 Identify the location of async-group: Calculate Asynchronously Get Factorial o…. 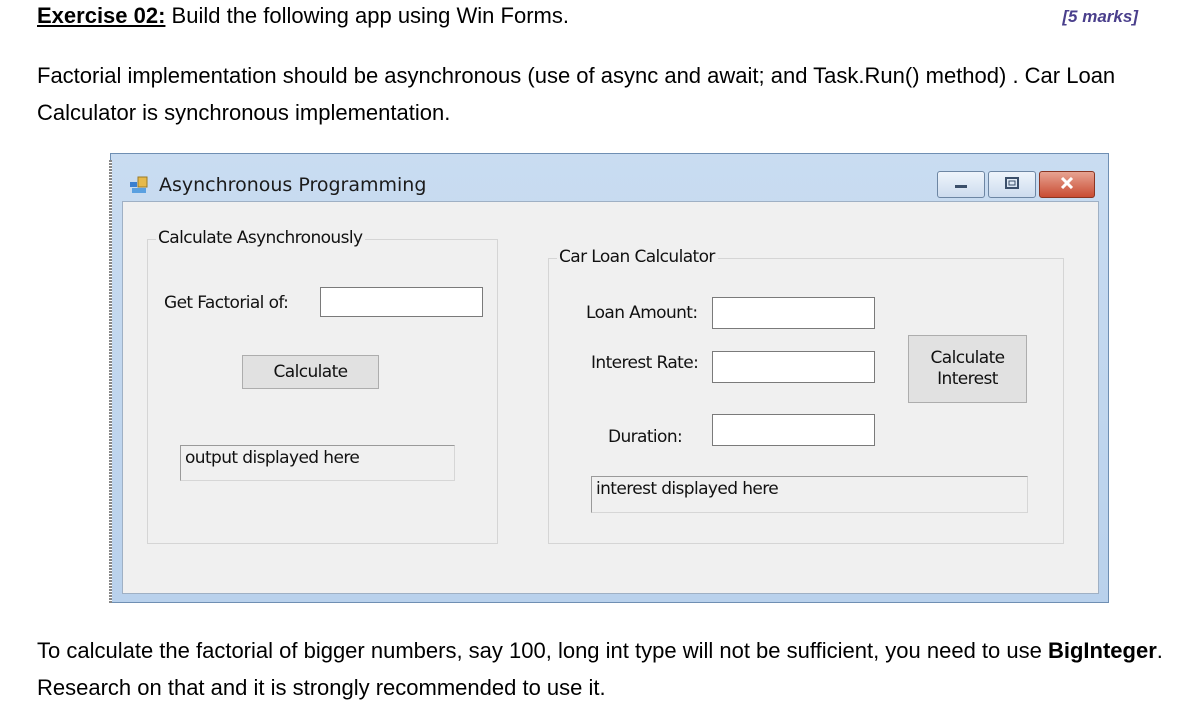
(322, 386).